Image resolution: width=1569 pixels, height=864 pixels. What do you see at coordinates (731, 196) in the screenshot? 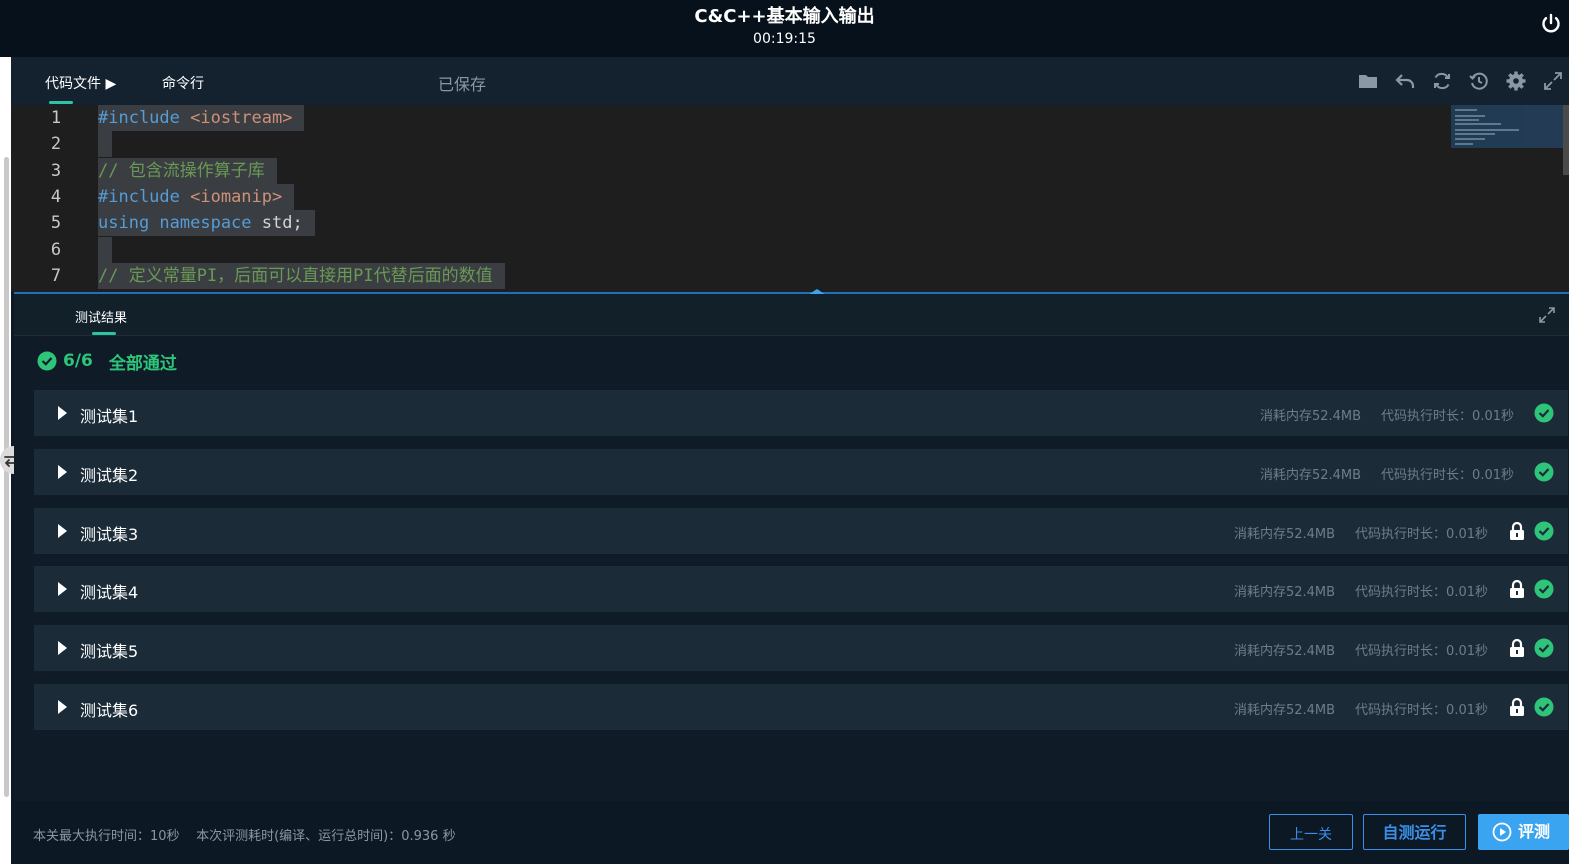
I see `code-line: 4 #include <iomanip>` at bounding box center [731, 196].